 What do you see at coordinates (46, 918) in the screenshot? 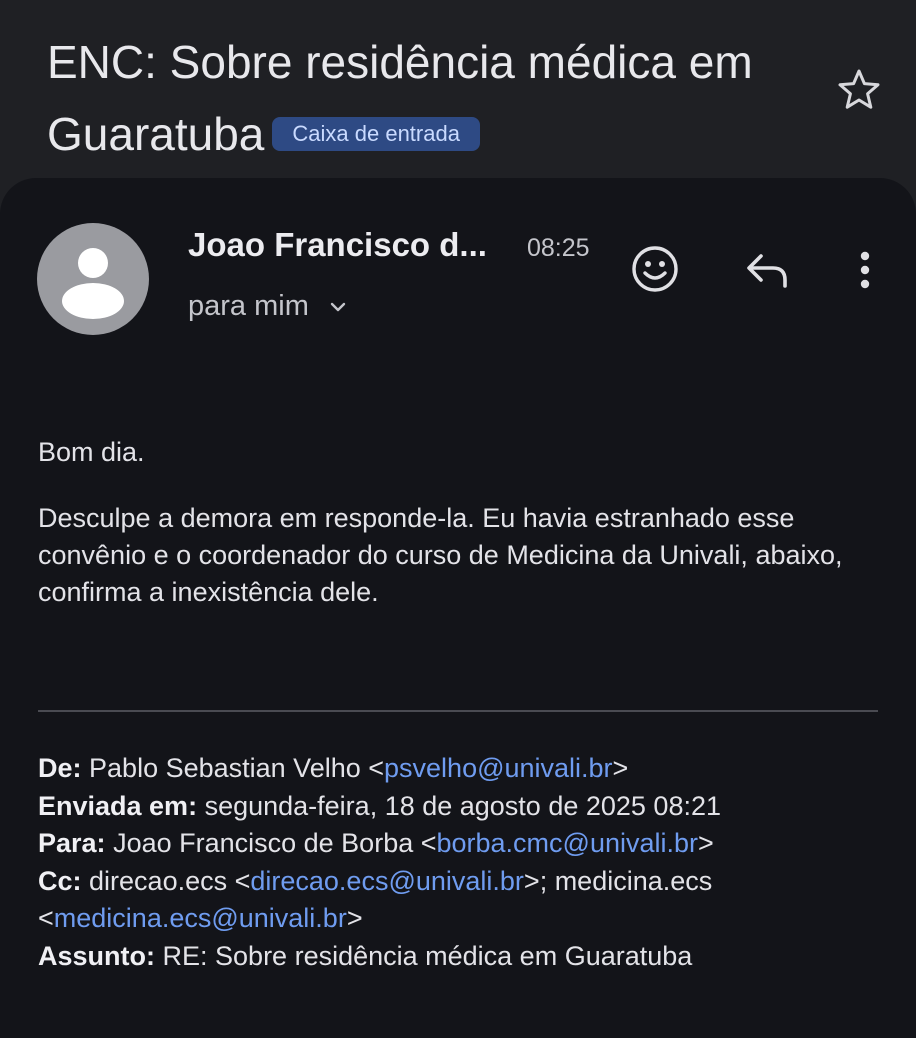
I see `cc-open-2: <` at bounding box center [46, 918].